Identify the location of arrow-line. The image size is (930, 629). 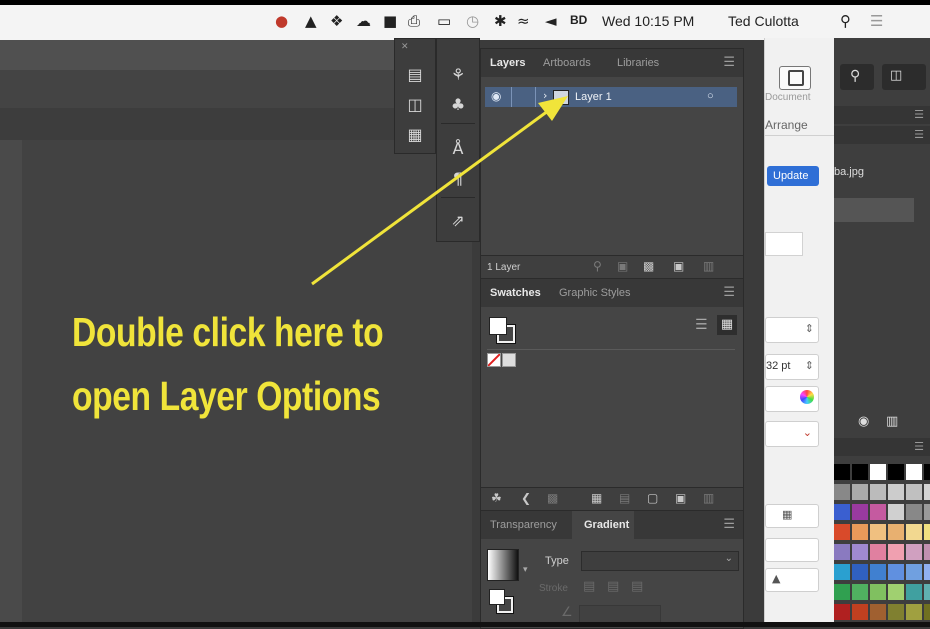
(432, 196).